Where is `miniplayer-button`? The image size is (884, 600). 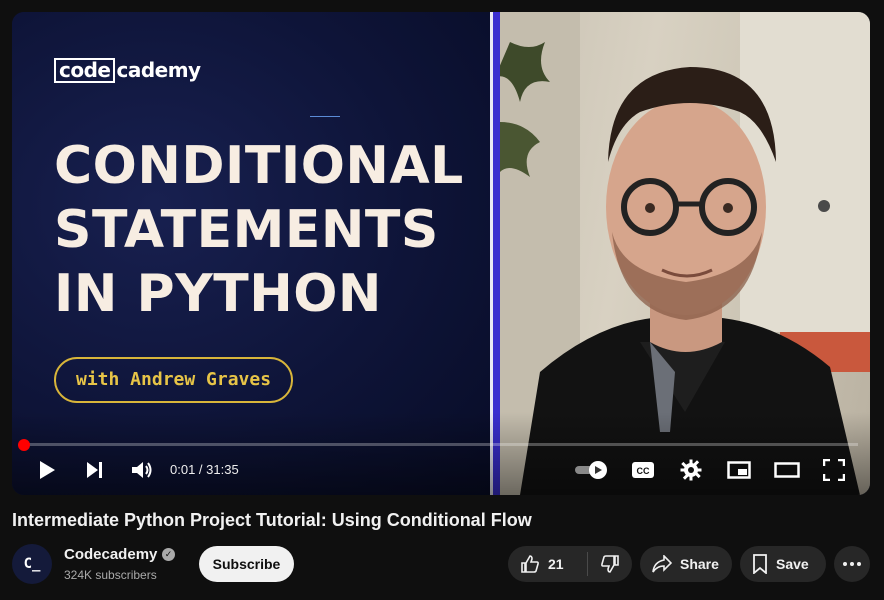 miniplayer-button is located at coordinates (739, 470).